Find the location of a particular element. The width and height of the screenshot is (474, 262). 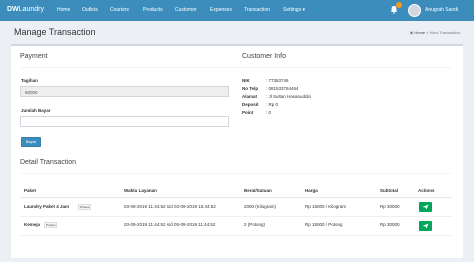

nav-customer: Customer is located at coordinates (186, 10).